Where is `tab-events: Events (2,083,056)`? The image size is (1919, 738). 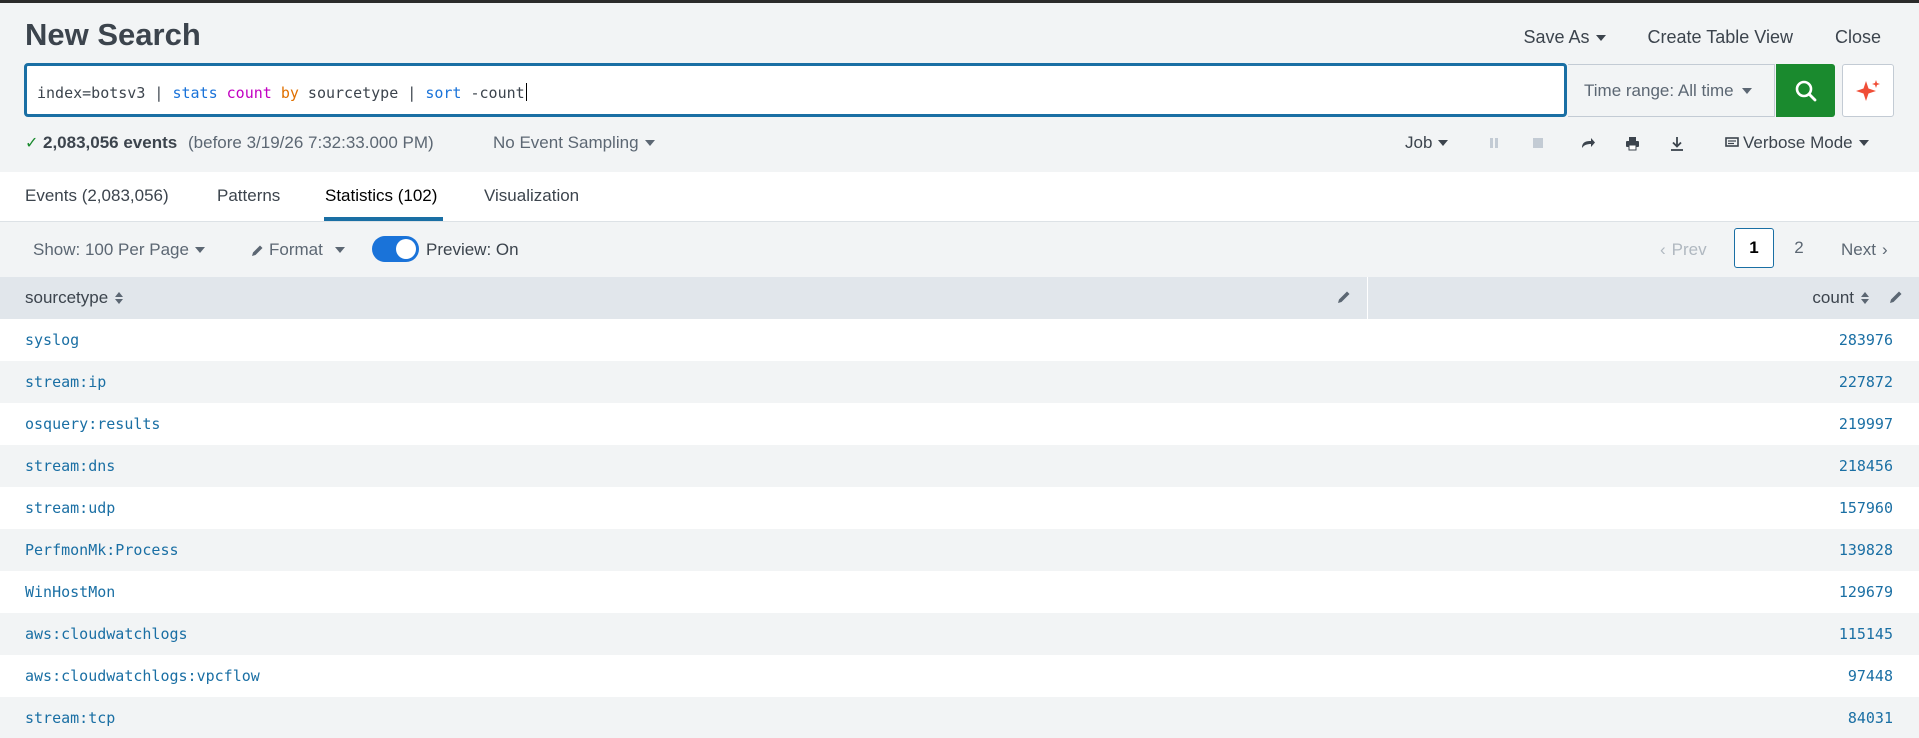
tab-events: Events (2,083,056) is located at coordinates (97, 196).